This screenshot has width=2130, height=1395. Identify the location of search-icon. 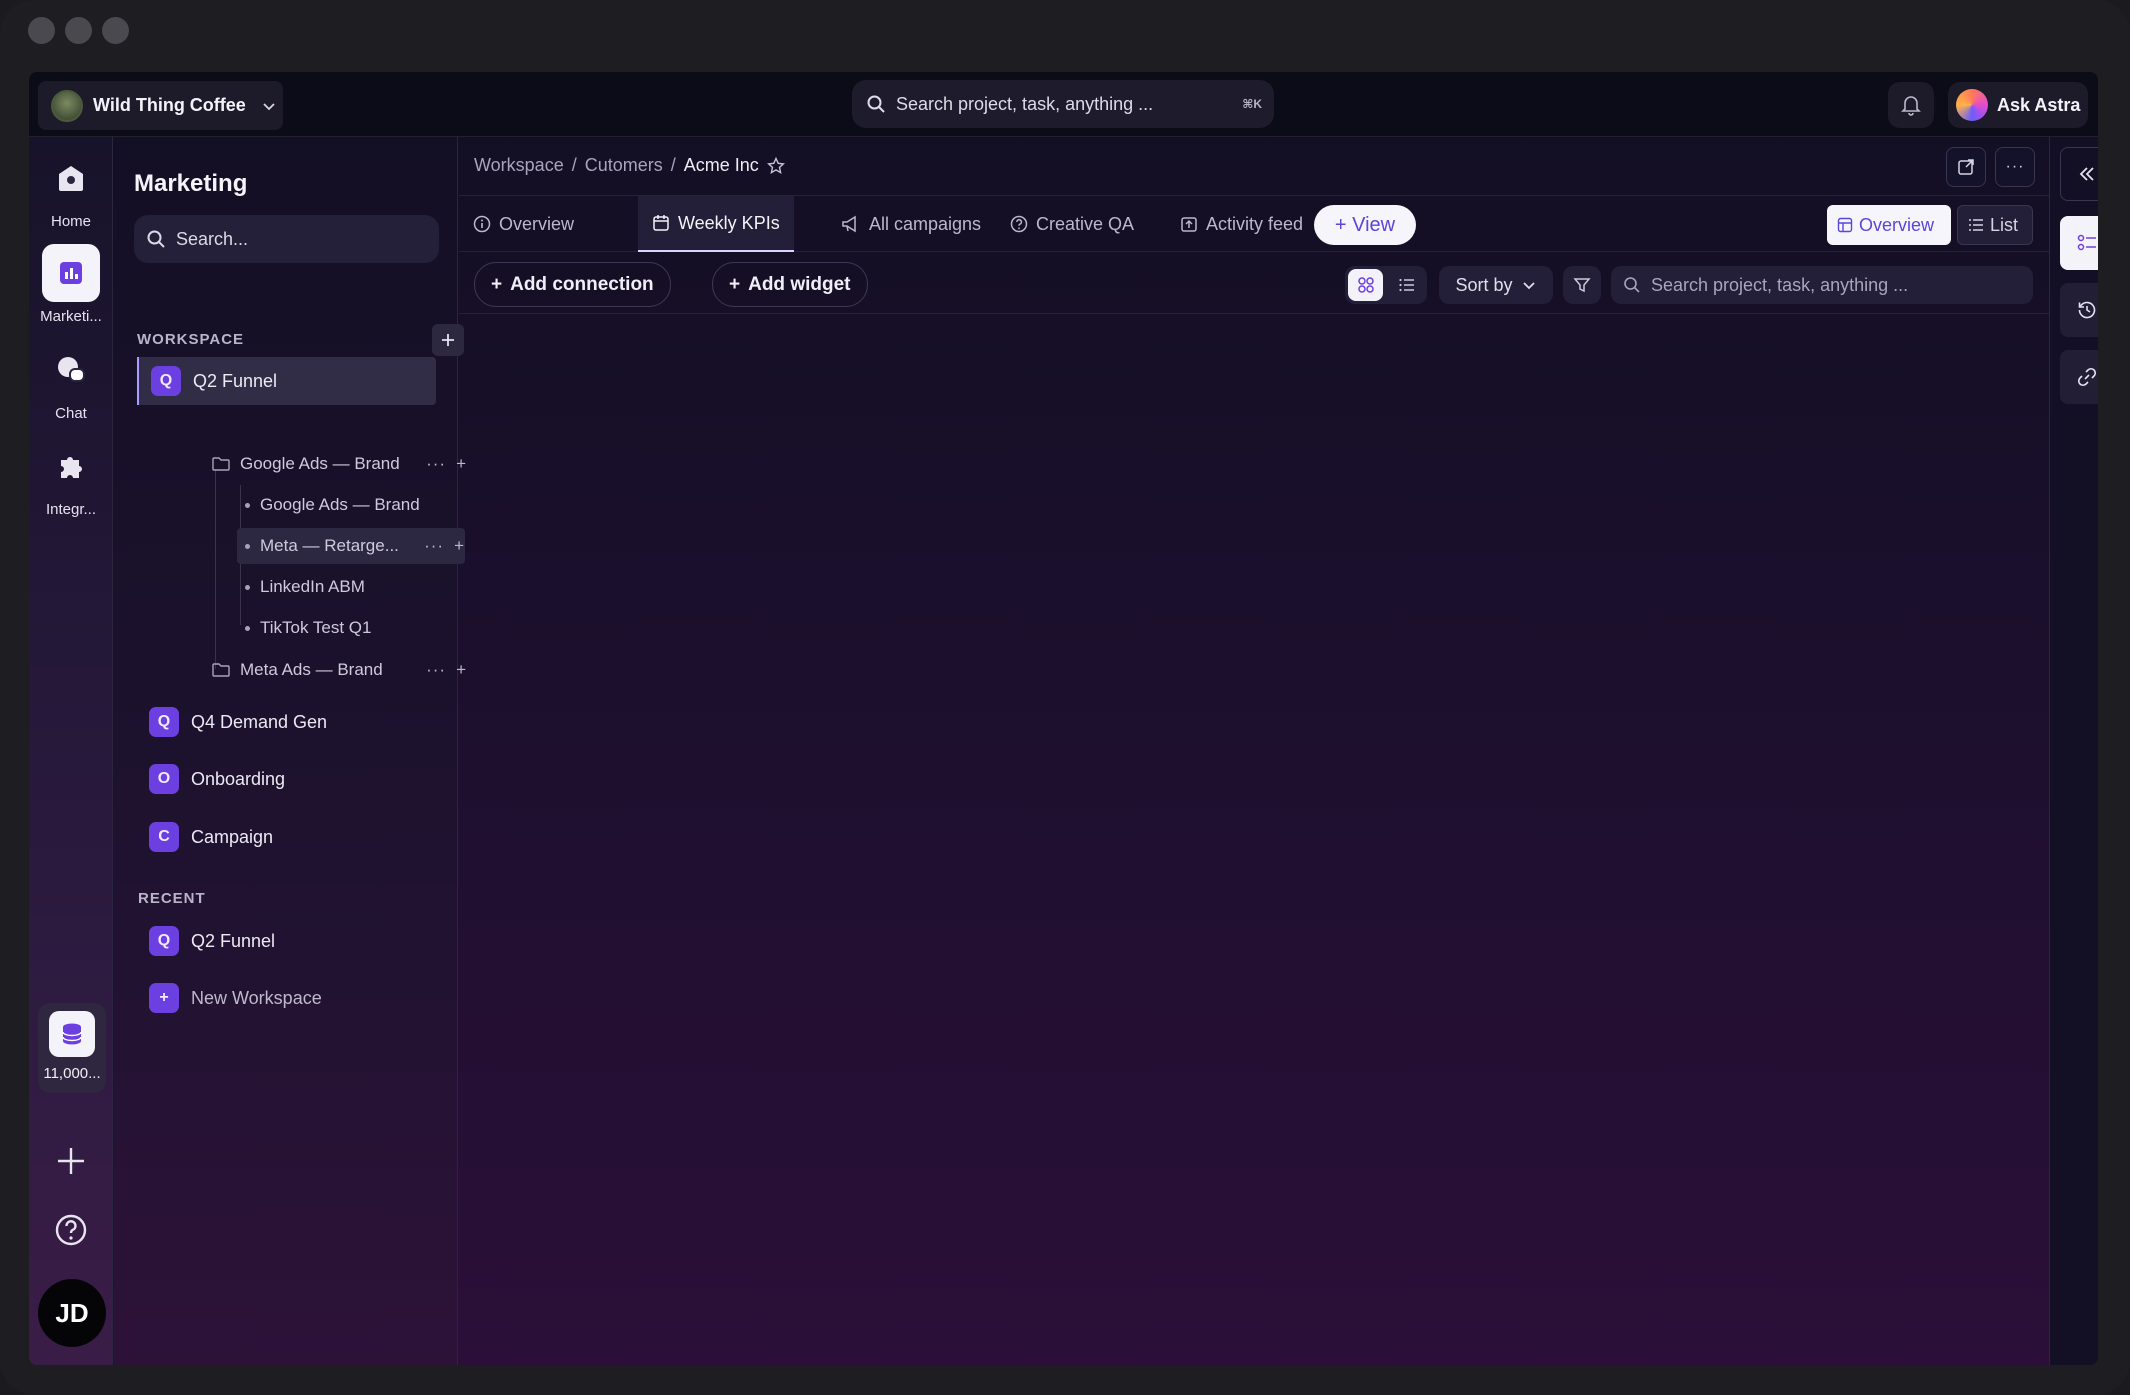
(156, 239).